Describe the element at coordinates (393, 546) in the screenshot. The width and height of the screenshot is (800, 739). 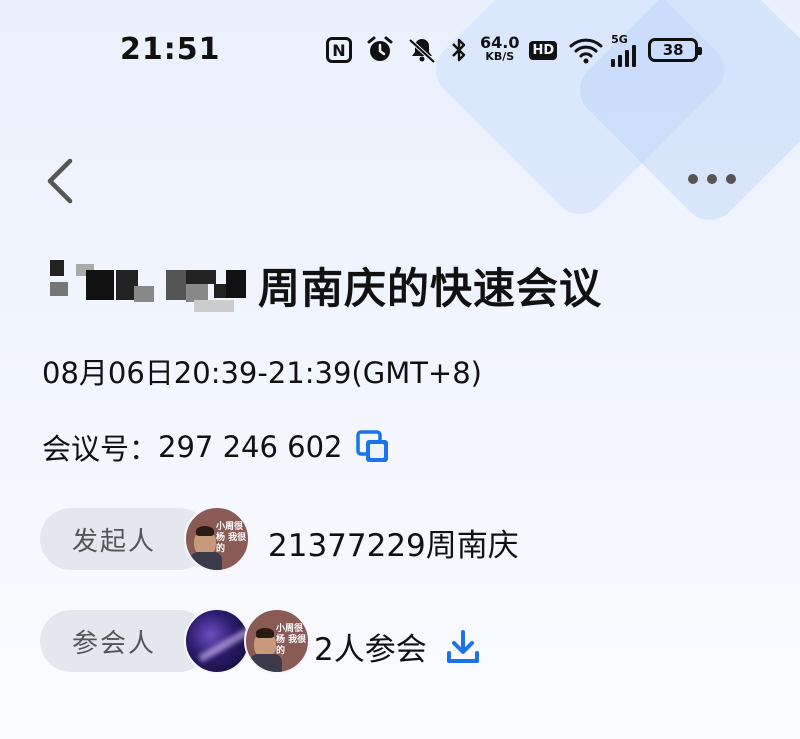
I see `host-name: 21377229周南庆` at that location.